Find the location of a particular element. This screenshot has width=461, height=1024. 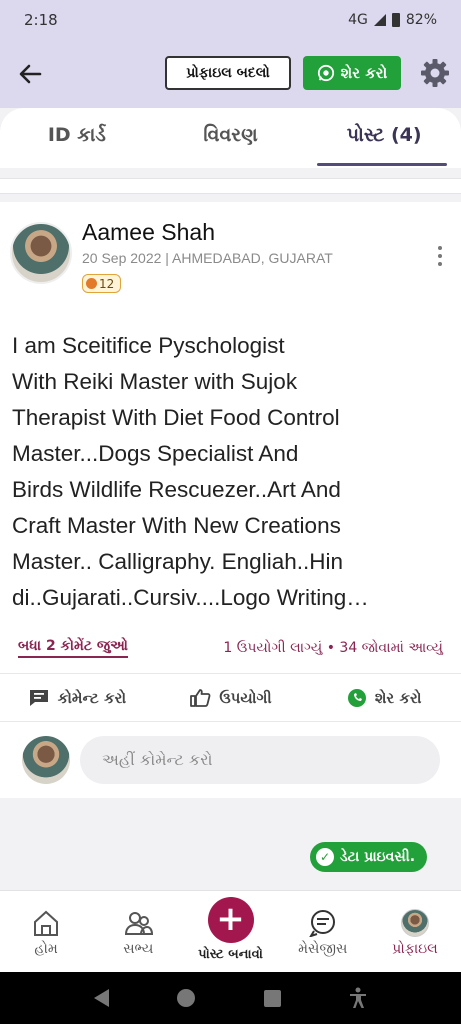

back-arrow-svg is located at coordinates (30, 74).